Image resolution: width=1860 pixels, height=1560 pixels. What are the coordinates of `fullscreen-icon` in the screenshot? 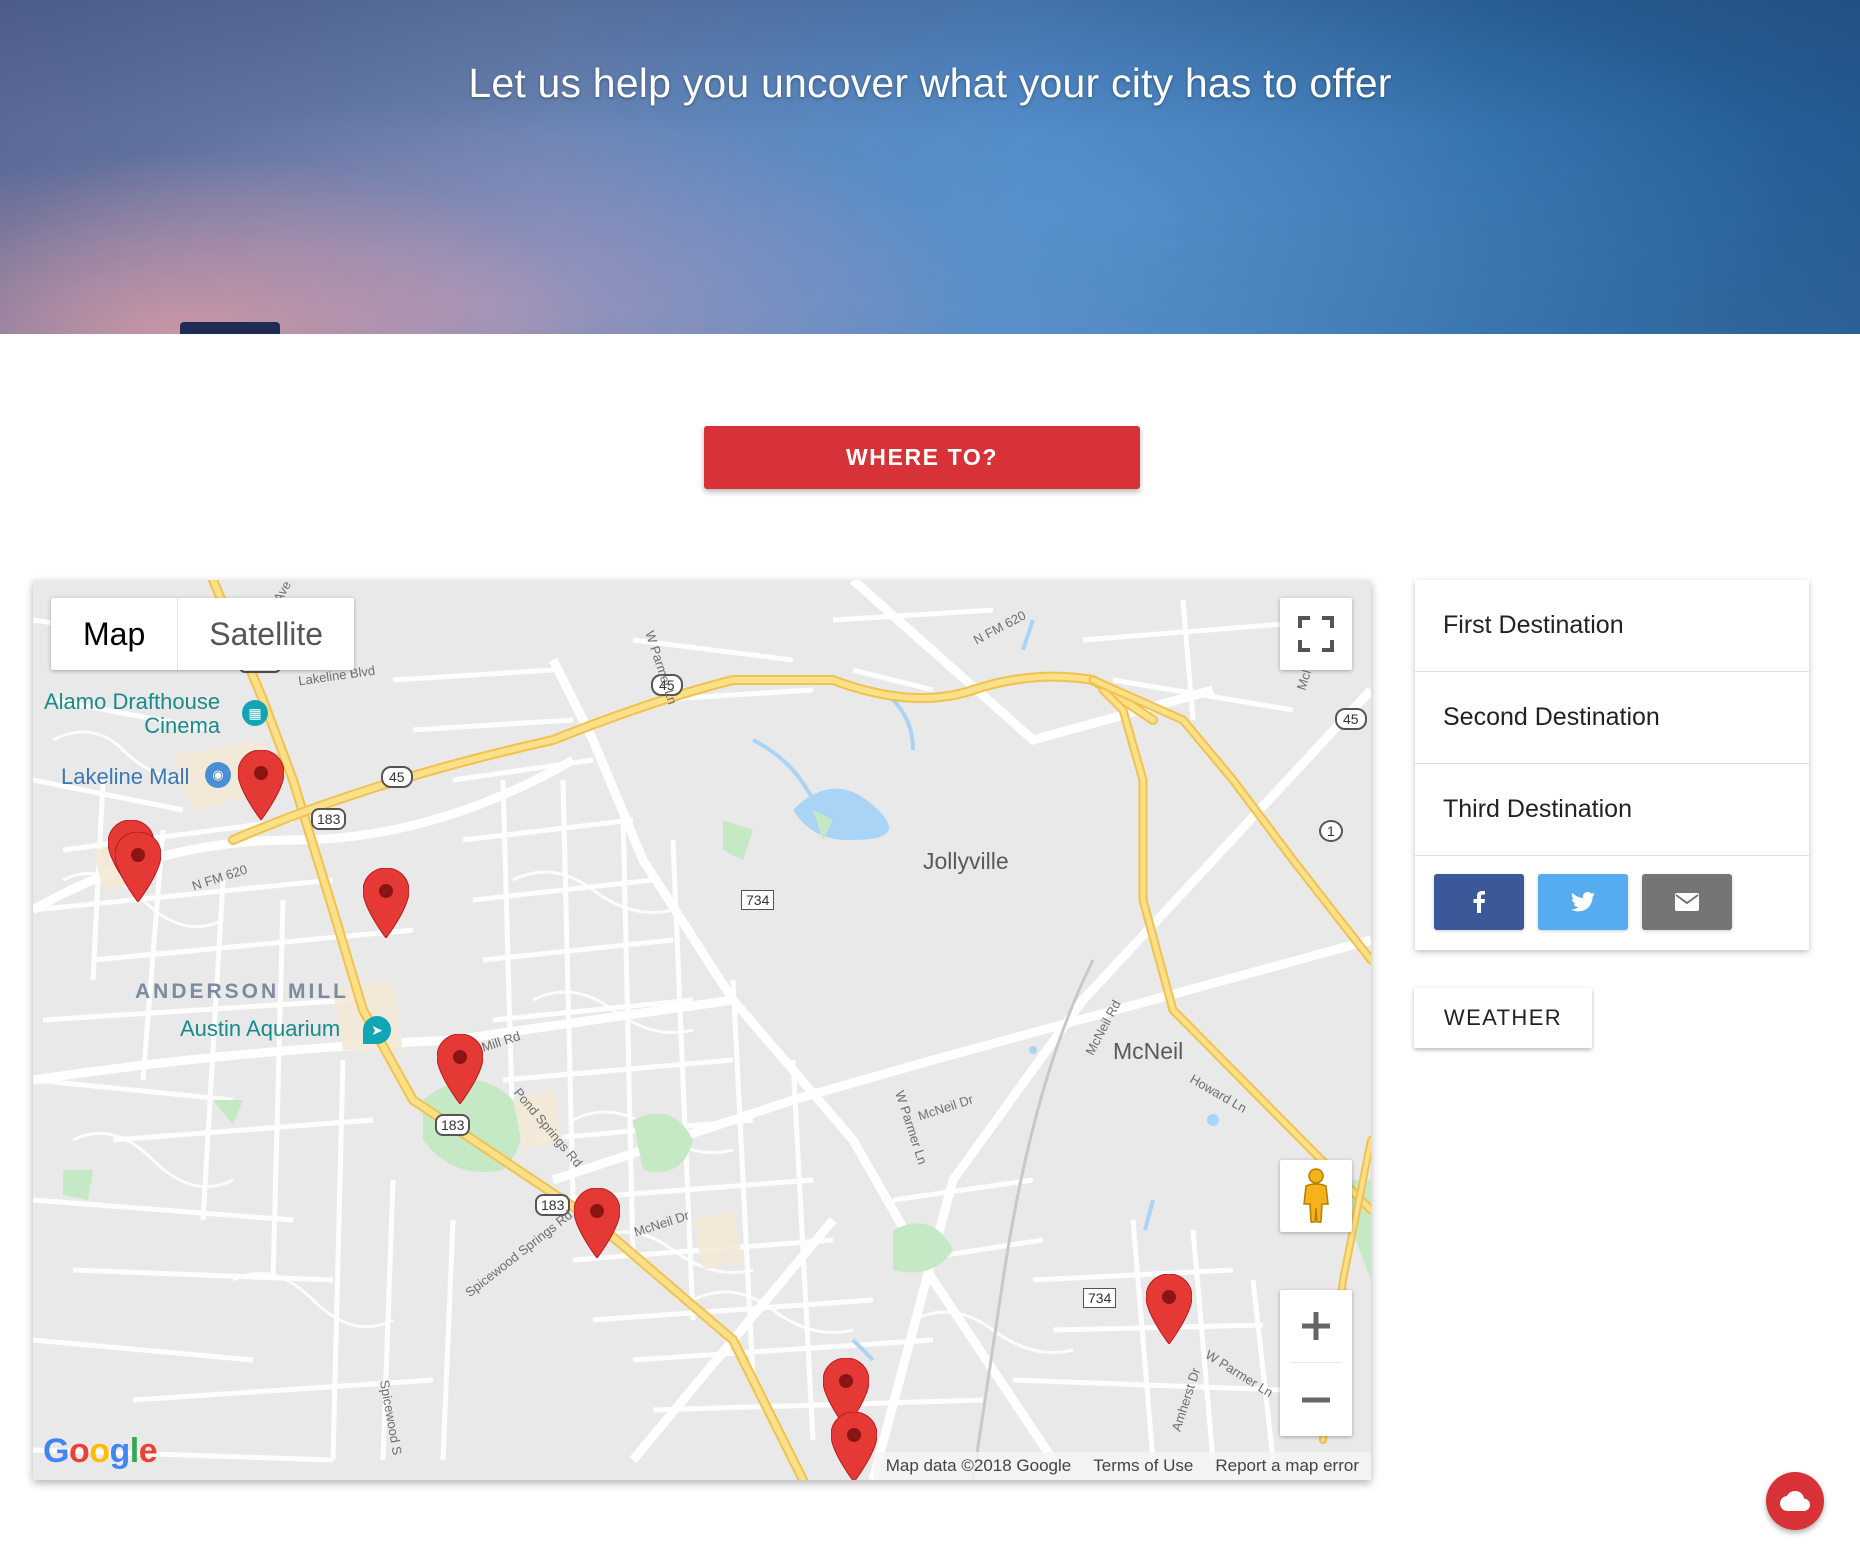 It's located at (1316, 634).